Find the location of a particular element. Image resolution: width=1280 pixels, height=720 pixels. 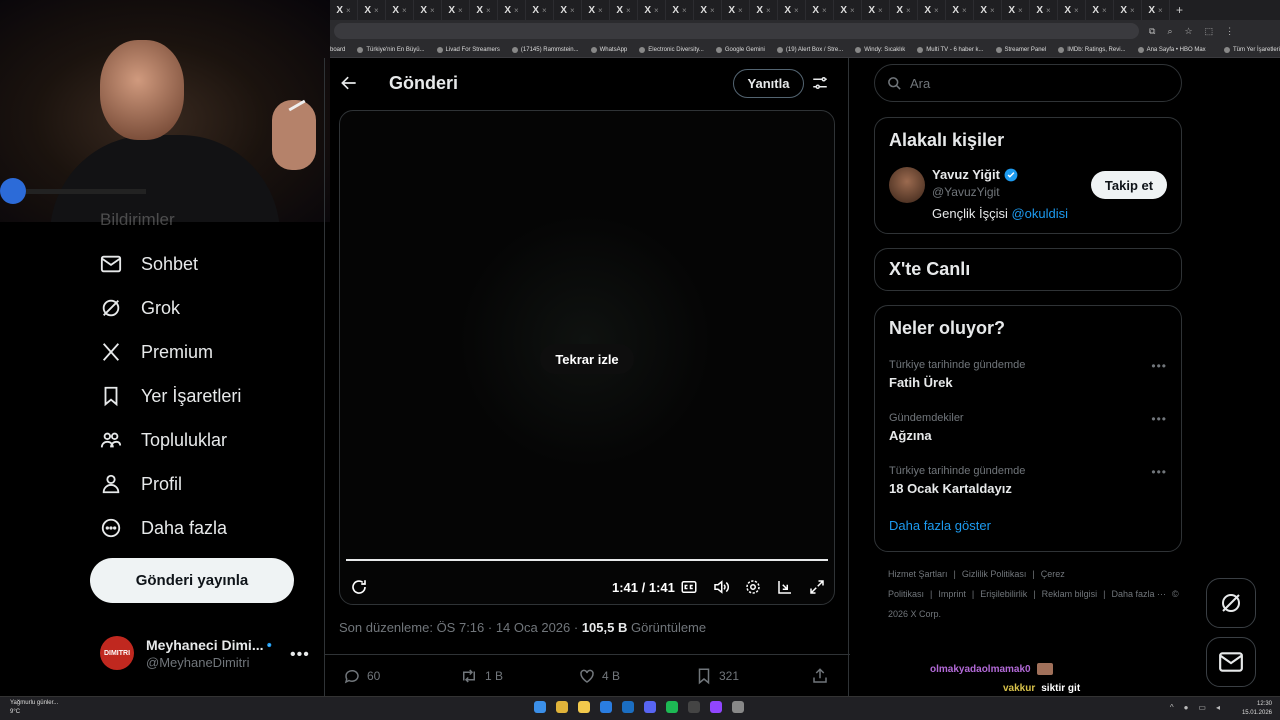

bookmark-item: Streamer Panel is located at coordinates (1020, 49).